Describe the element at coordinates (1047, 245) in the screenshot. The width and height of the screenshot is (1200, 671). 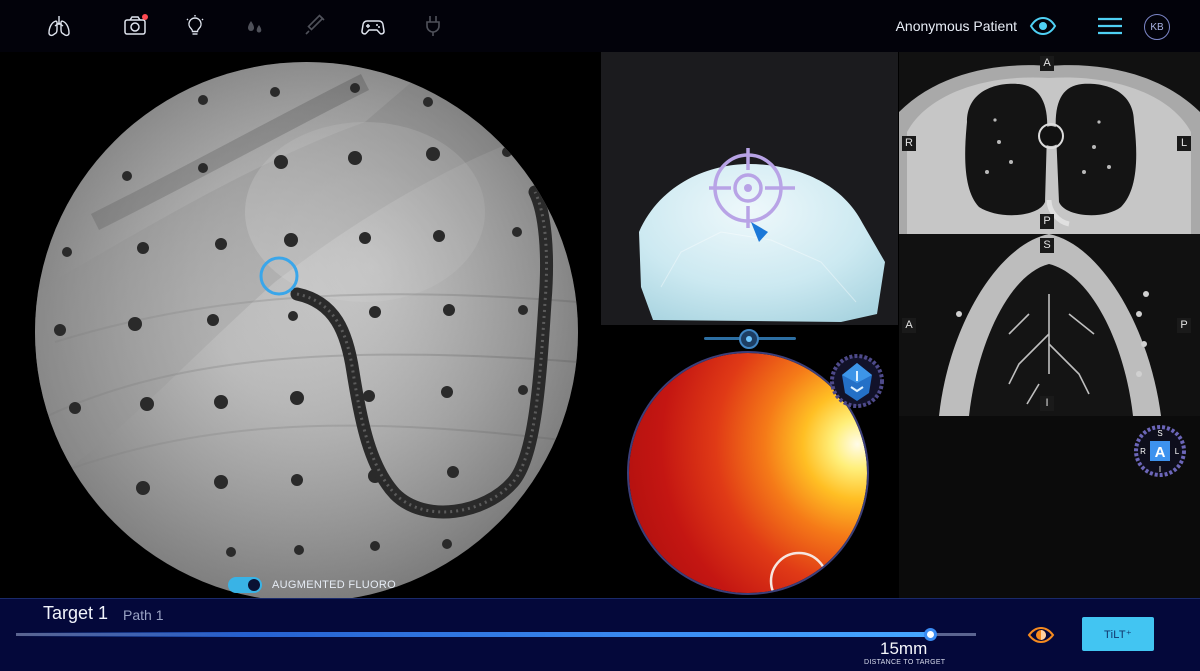
I see `coronal-label-top: S` at that location.